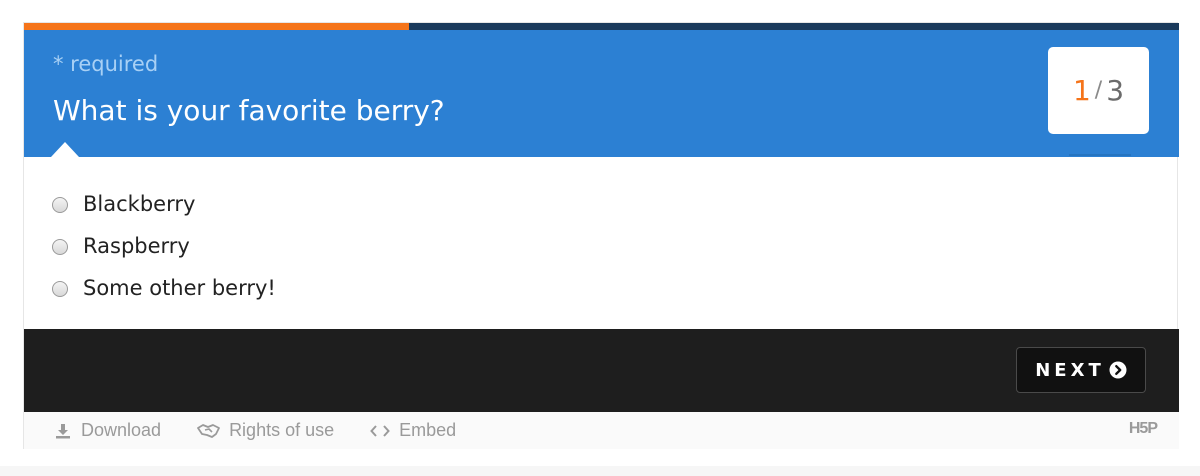 This screenshot has height=476, width=1200. Describe the element at coordinates (63, 431) in the screenshot. I see `download-icon` at that location.